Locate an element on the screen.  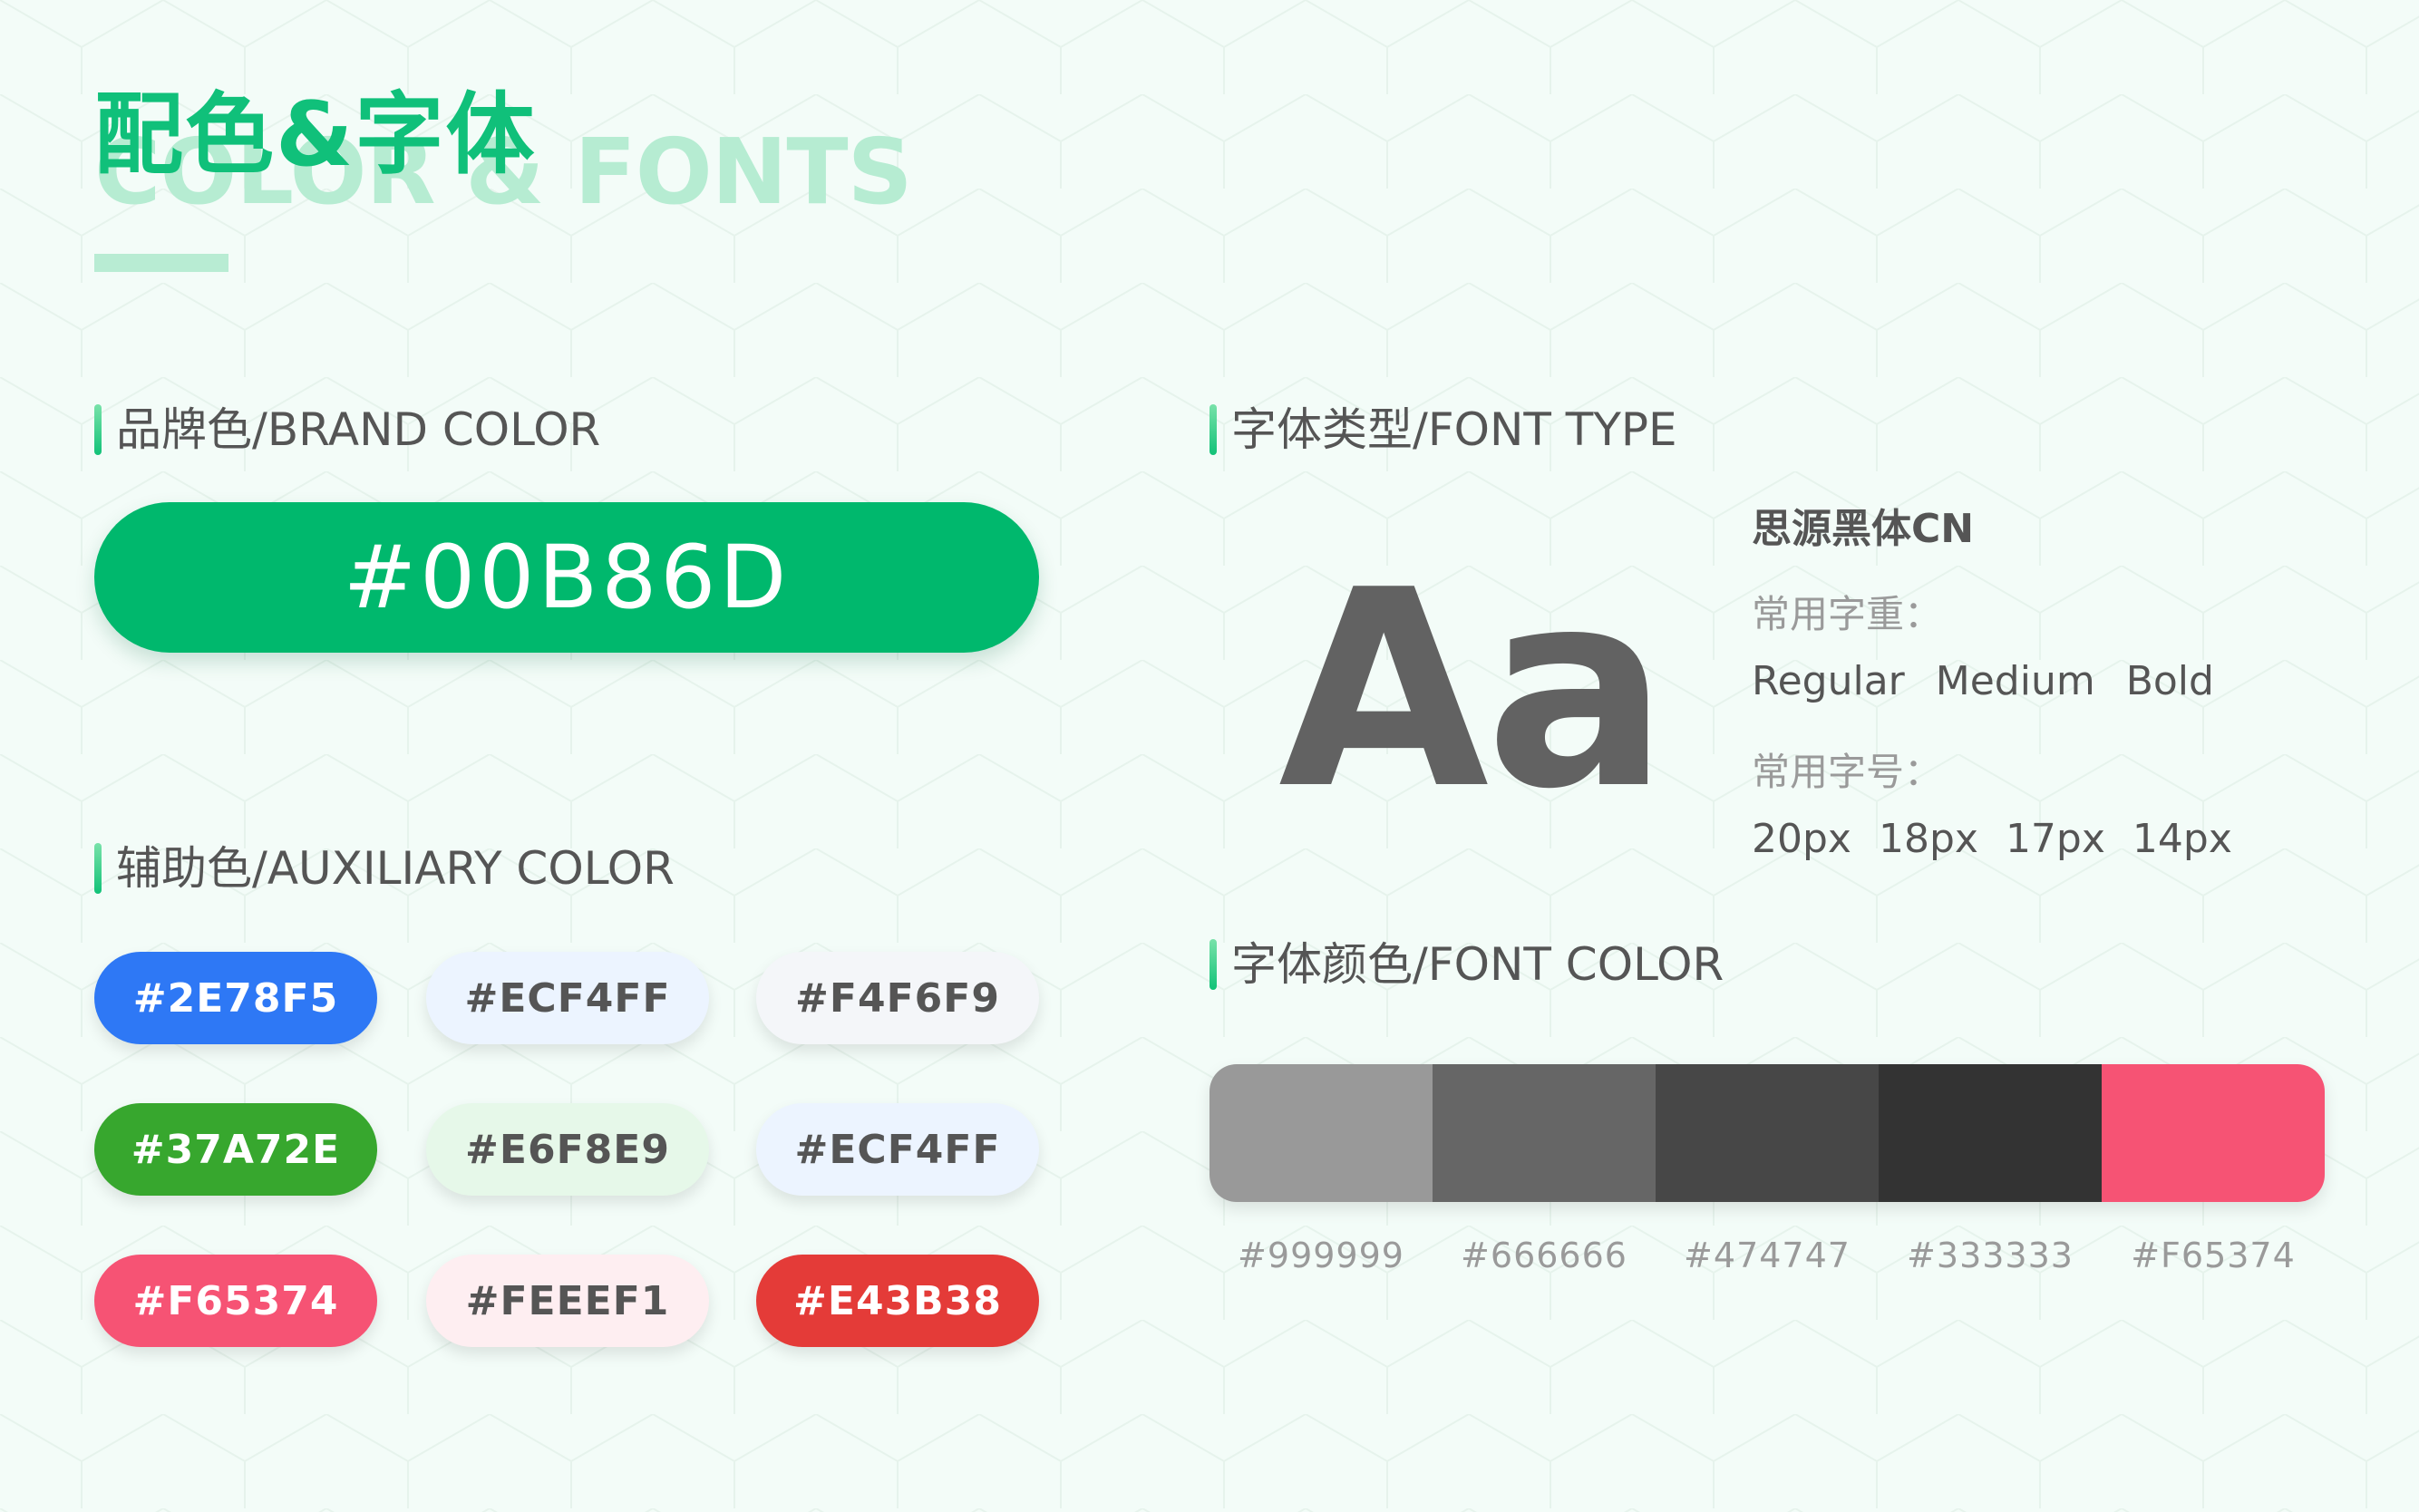
section-font-color: 字体颜色/FONT COLOR is located at coordinates (1467, 965).